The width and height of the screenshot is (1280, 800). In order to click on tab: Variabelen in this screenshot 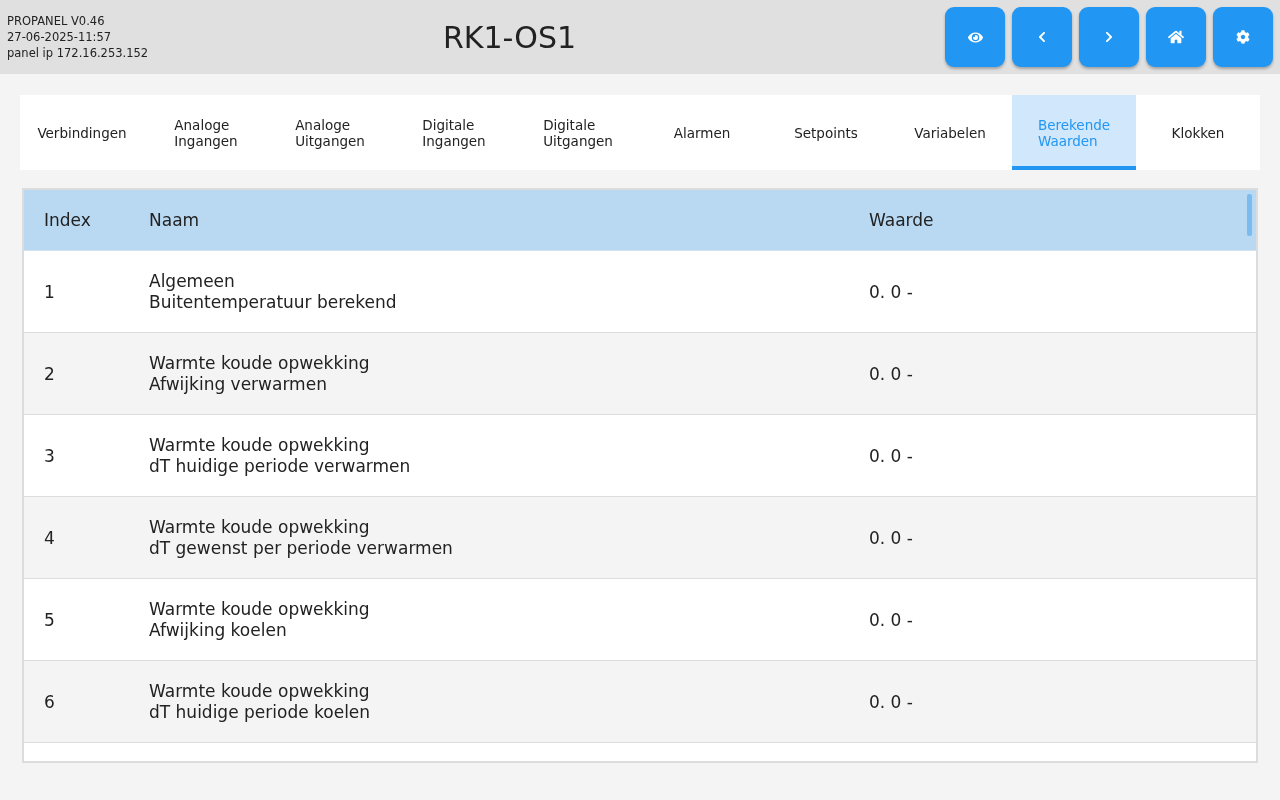, I will do `click(950, 132)`.